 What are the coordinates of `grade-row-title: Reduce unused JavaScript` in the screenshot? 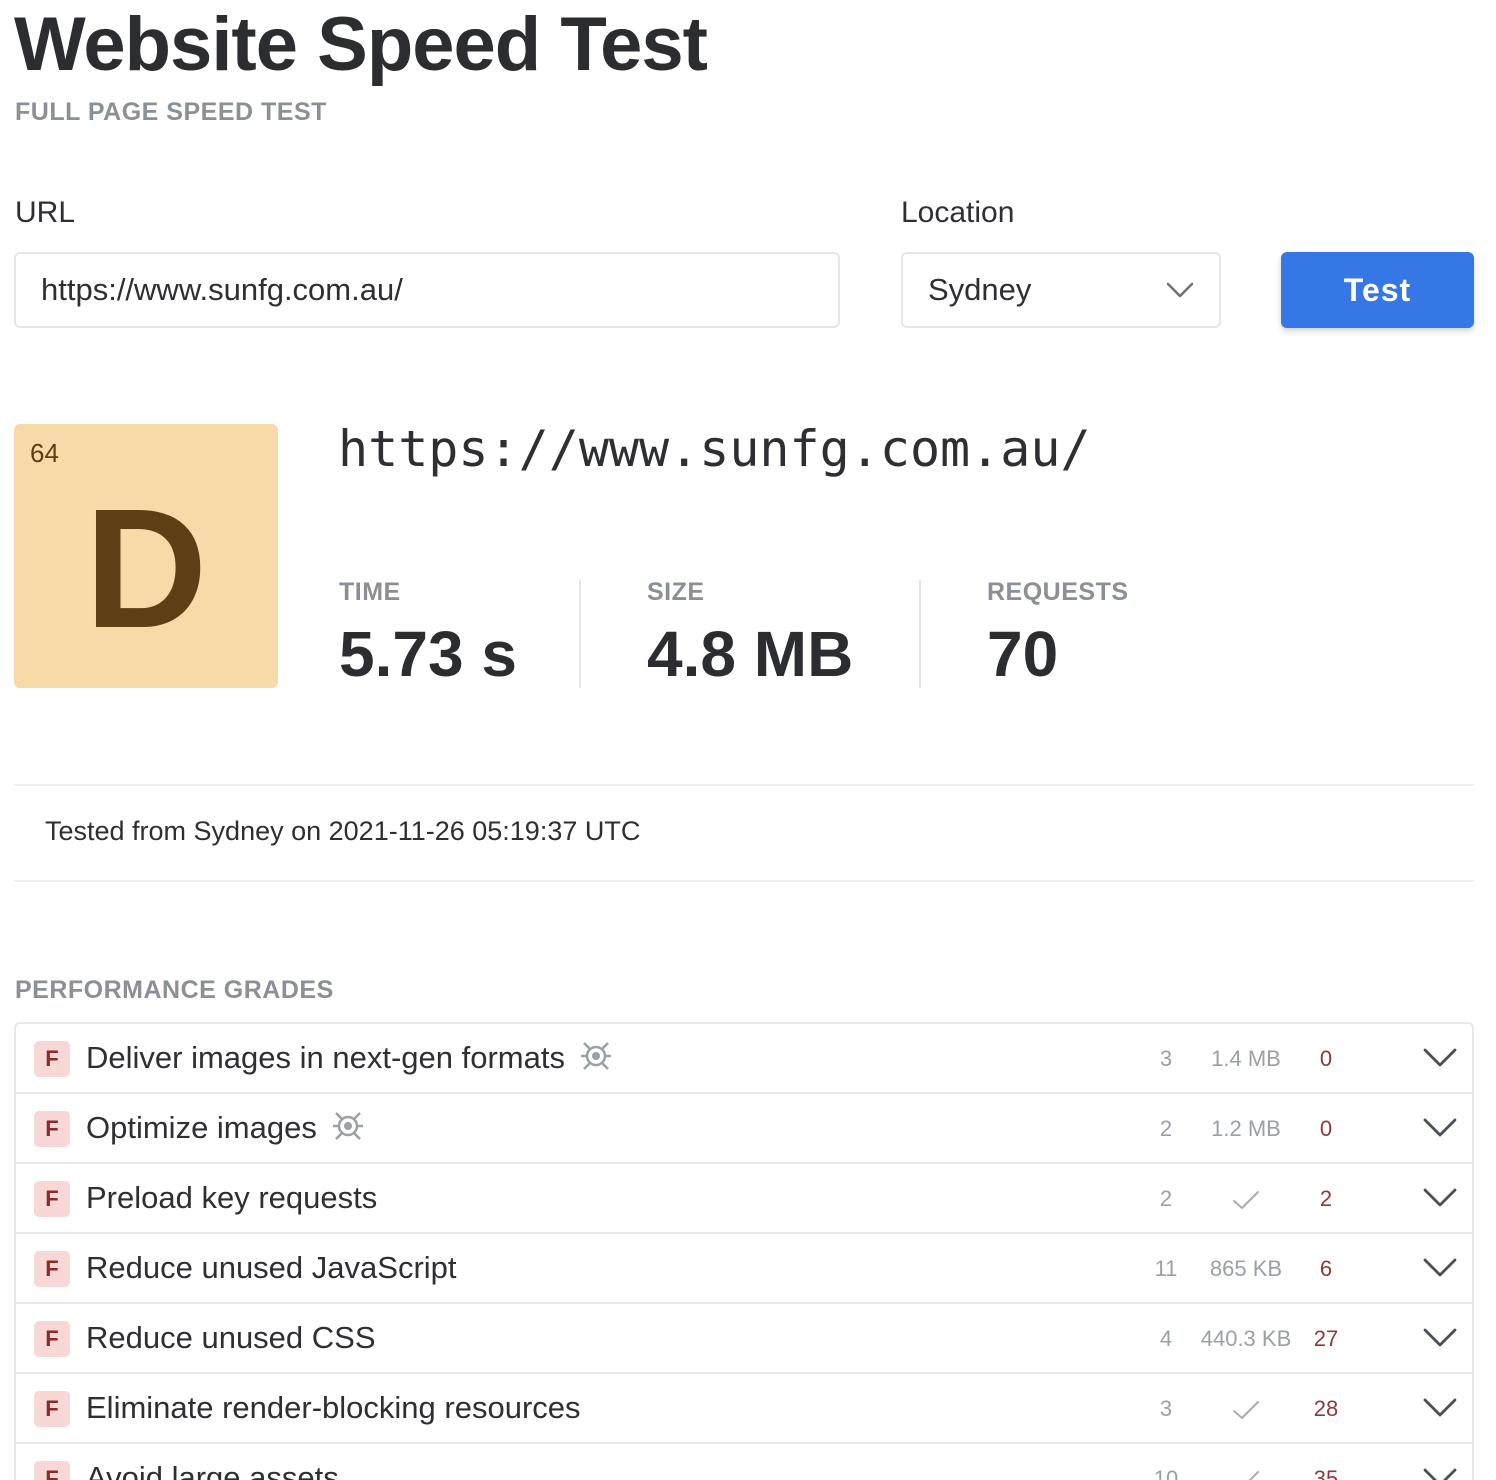 It's located at (271, 1267).